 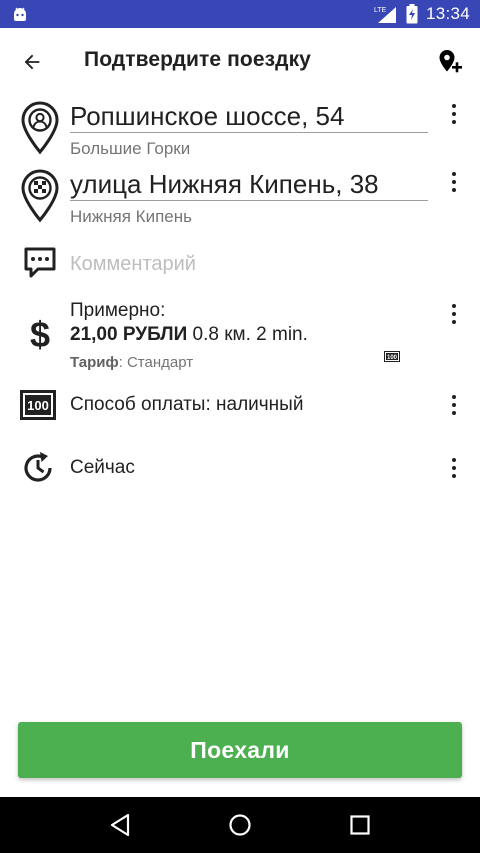 What do you see at coordinates (385, 15) in the screenshot?
I see `lte-signal-icon: LTE` at bounding box center [385, 15].